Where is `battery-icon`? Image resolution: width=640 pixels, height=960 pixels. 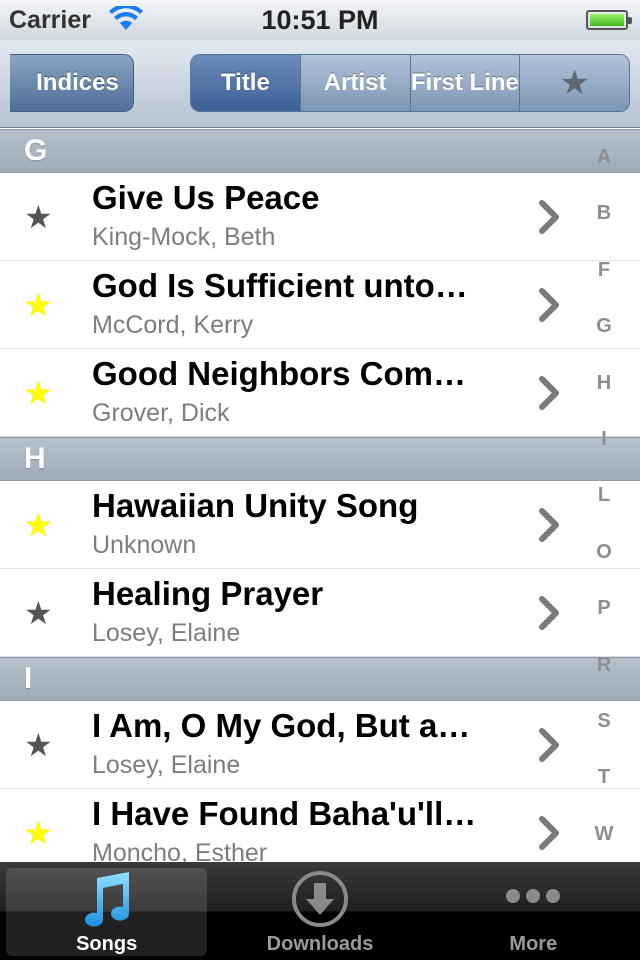 battery-icon is located at coordinates (609, 20).